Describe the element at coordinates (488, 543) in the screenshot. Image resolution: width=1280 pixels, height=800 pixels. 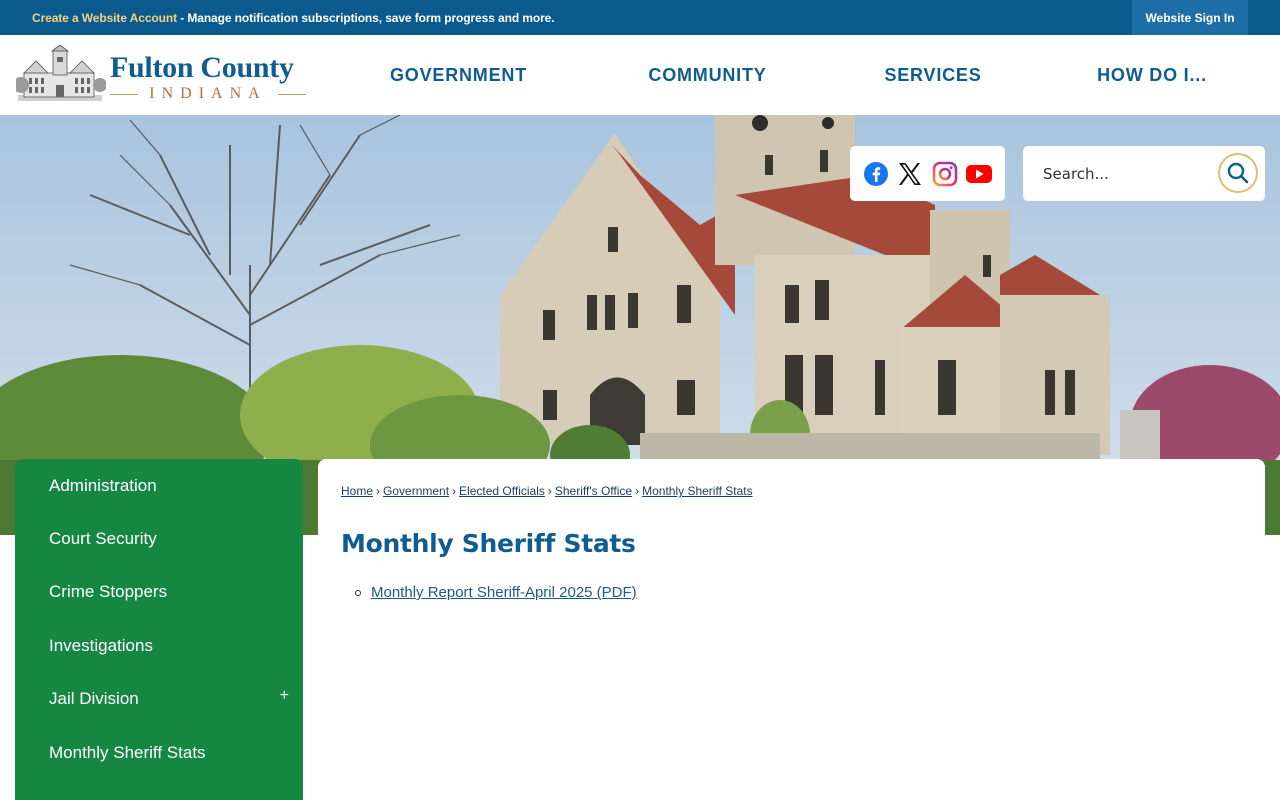
I see `page-title: Monthly Sheriff Stats` at that location.